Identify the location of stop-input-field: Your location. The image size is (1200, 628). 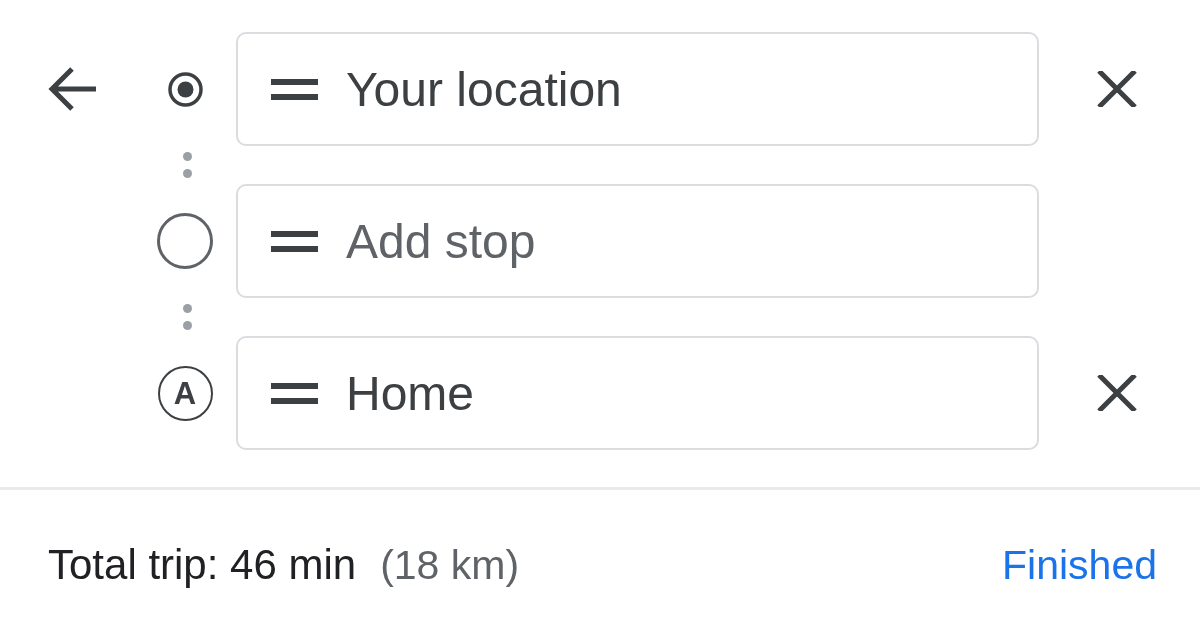
(637, 89).